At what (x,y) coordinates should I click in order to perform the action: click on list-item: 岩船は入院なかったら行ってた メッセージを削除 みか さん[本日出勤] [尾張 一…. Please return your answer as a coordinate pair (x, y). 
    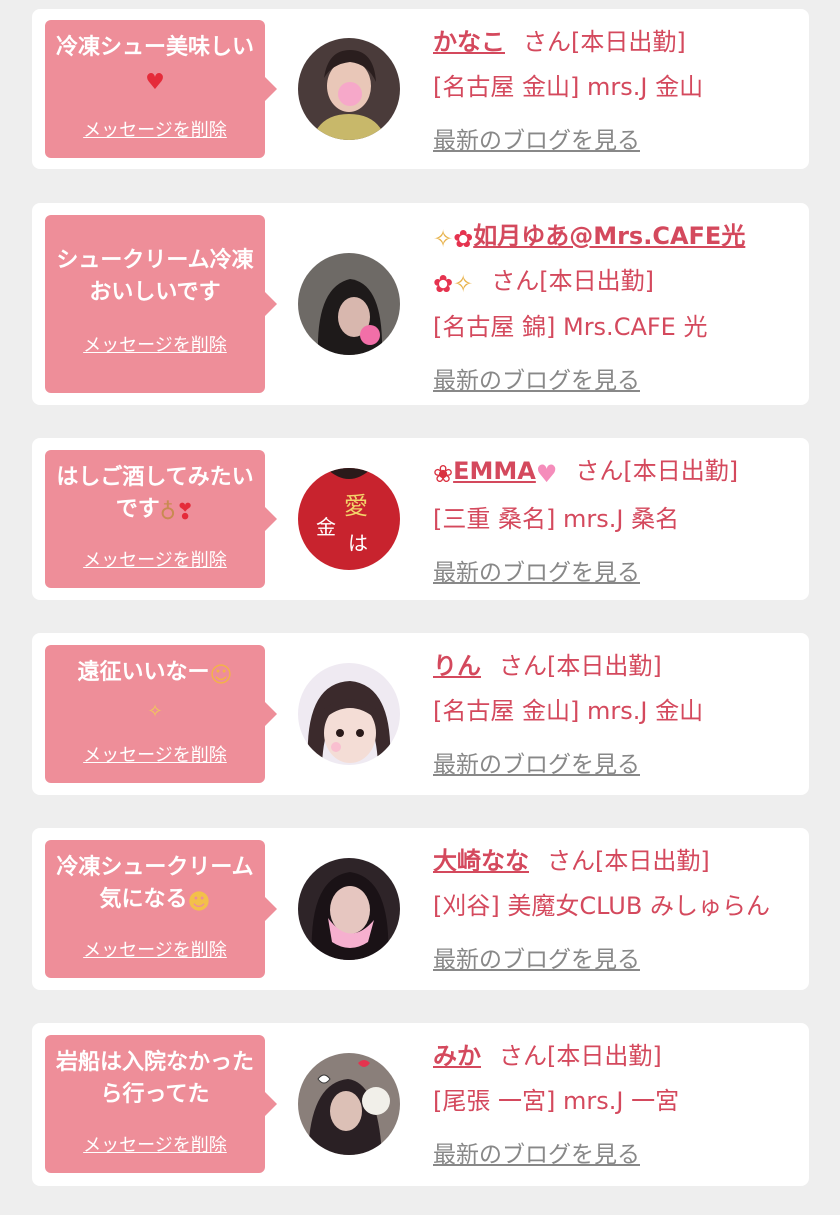
    Looking at the image, I should click on (420, 1104).